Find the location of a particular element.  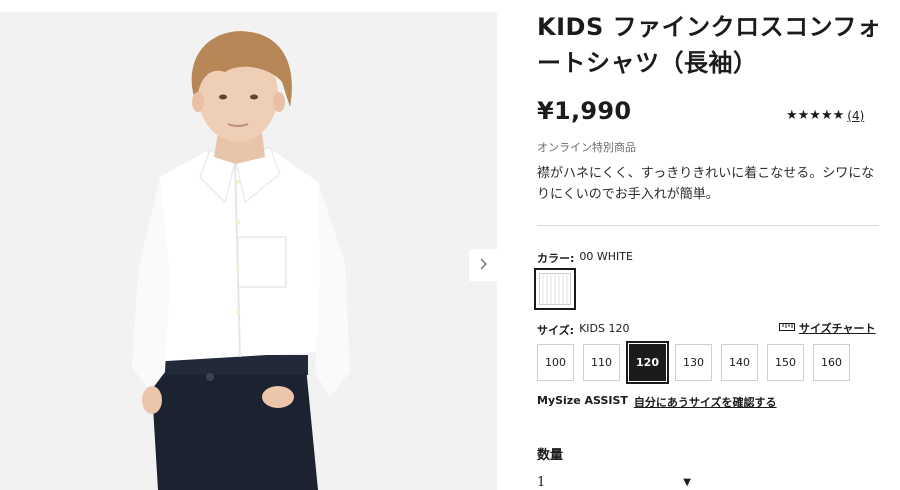

chevron-right-icon is located at coordinates (483, 265).